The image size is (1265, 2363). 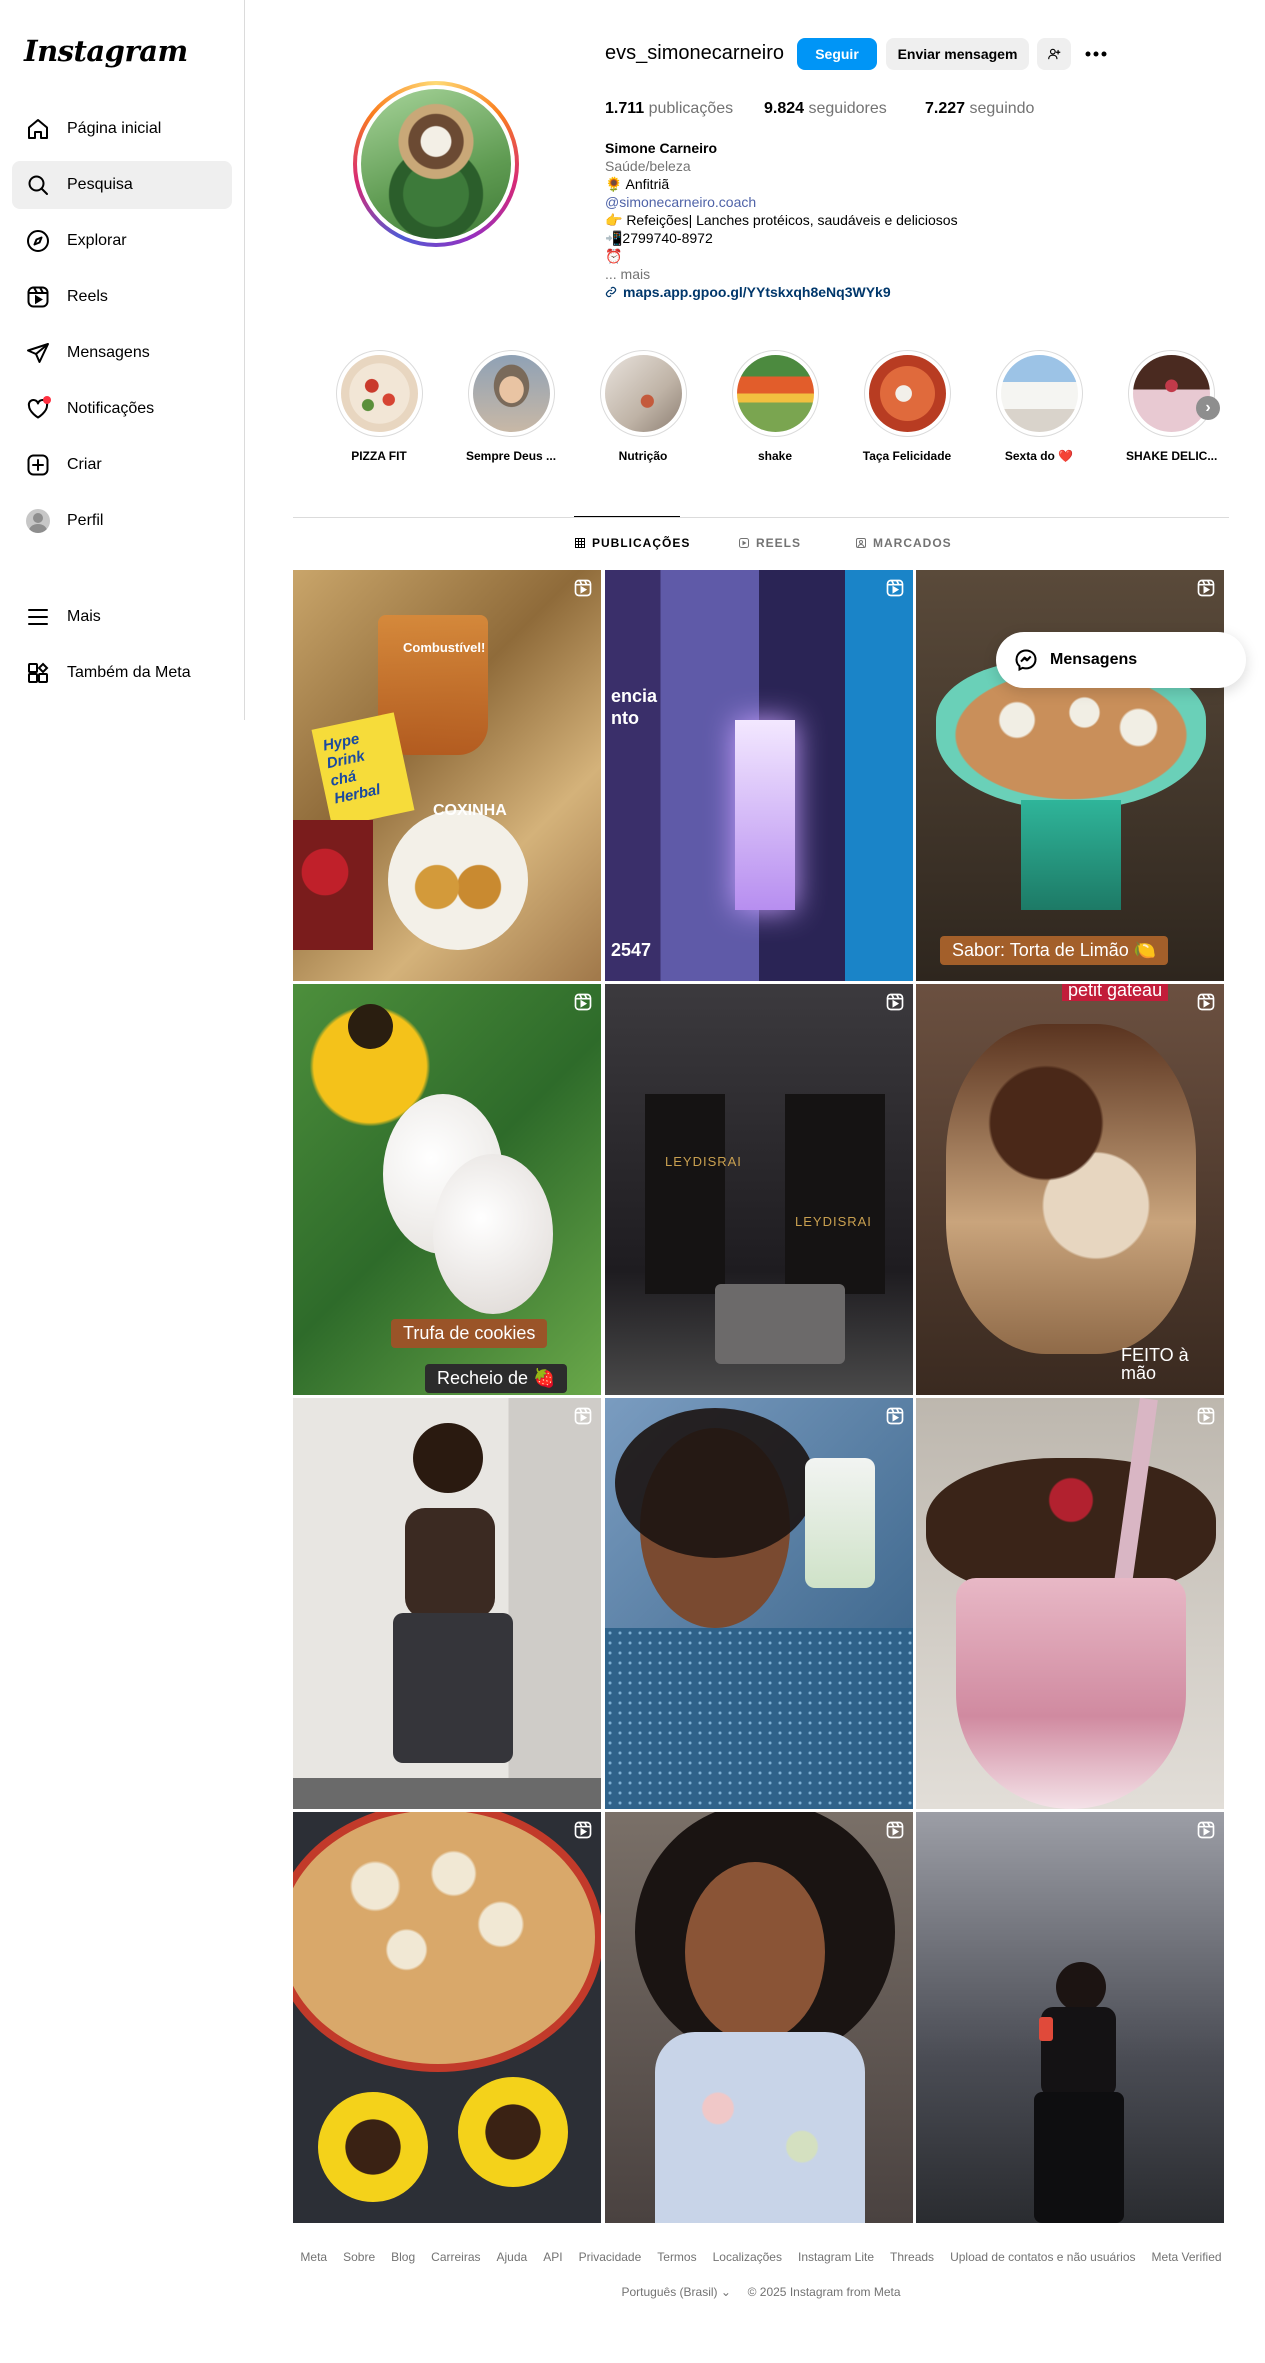 What do you see at coordinates (676, 2257) in the screenshot?
I see `footer-link: Termos` at bounding box center [676, 2257].